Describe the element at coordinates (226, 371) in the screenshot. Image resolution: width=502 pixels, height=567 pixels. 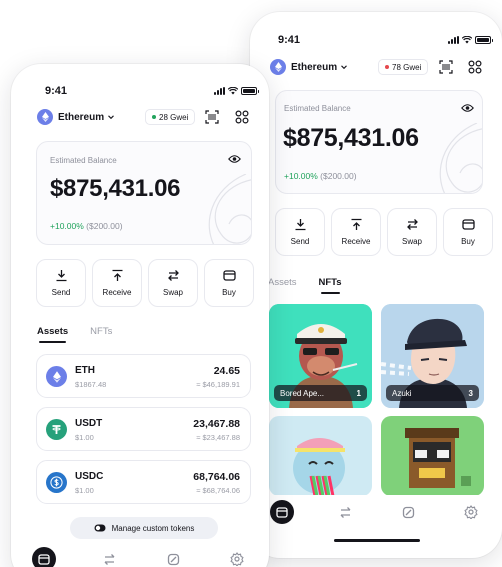
I see `token-amount: 24.65` at that location.